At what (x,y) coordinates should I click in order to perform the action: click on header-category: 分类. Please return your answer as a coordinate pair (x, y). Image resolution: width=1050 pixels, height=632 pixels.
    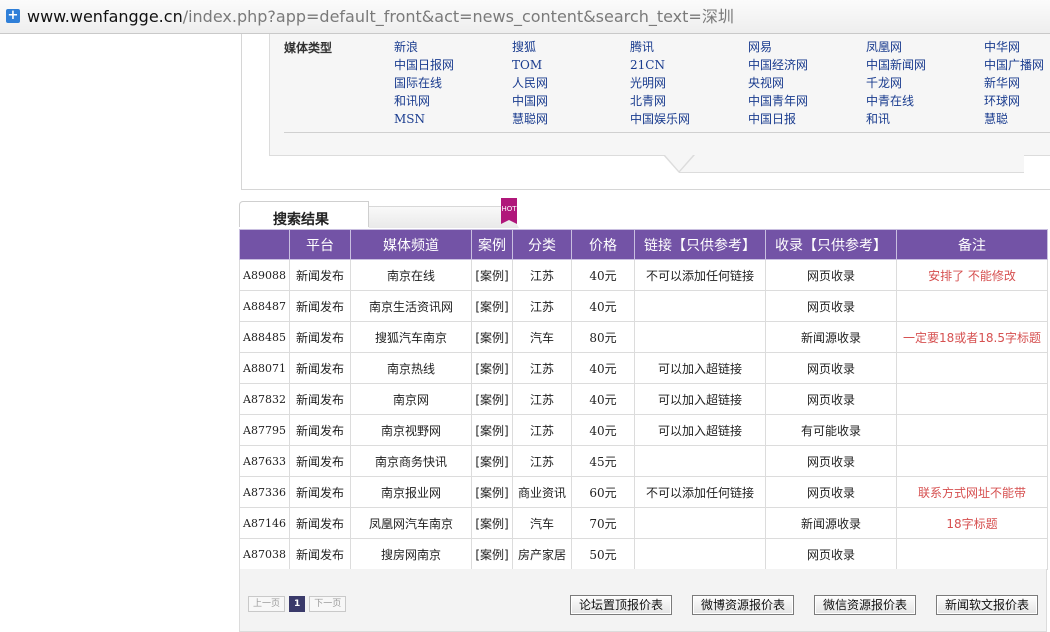
    Looking at the image, I should click on (542, 244).